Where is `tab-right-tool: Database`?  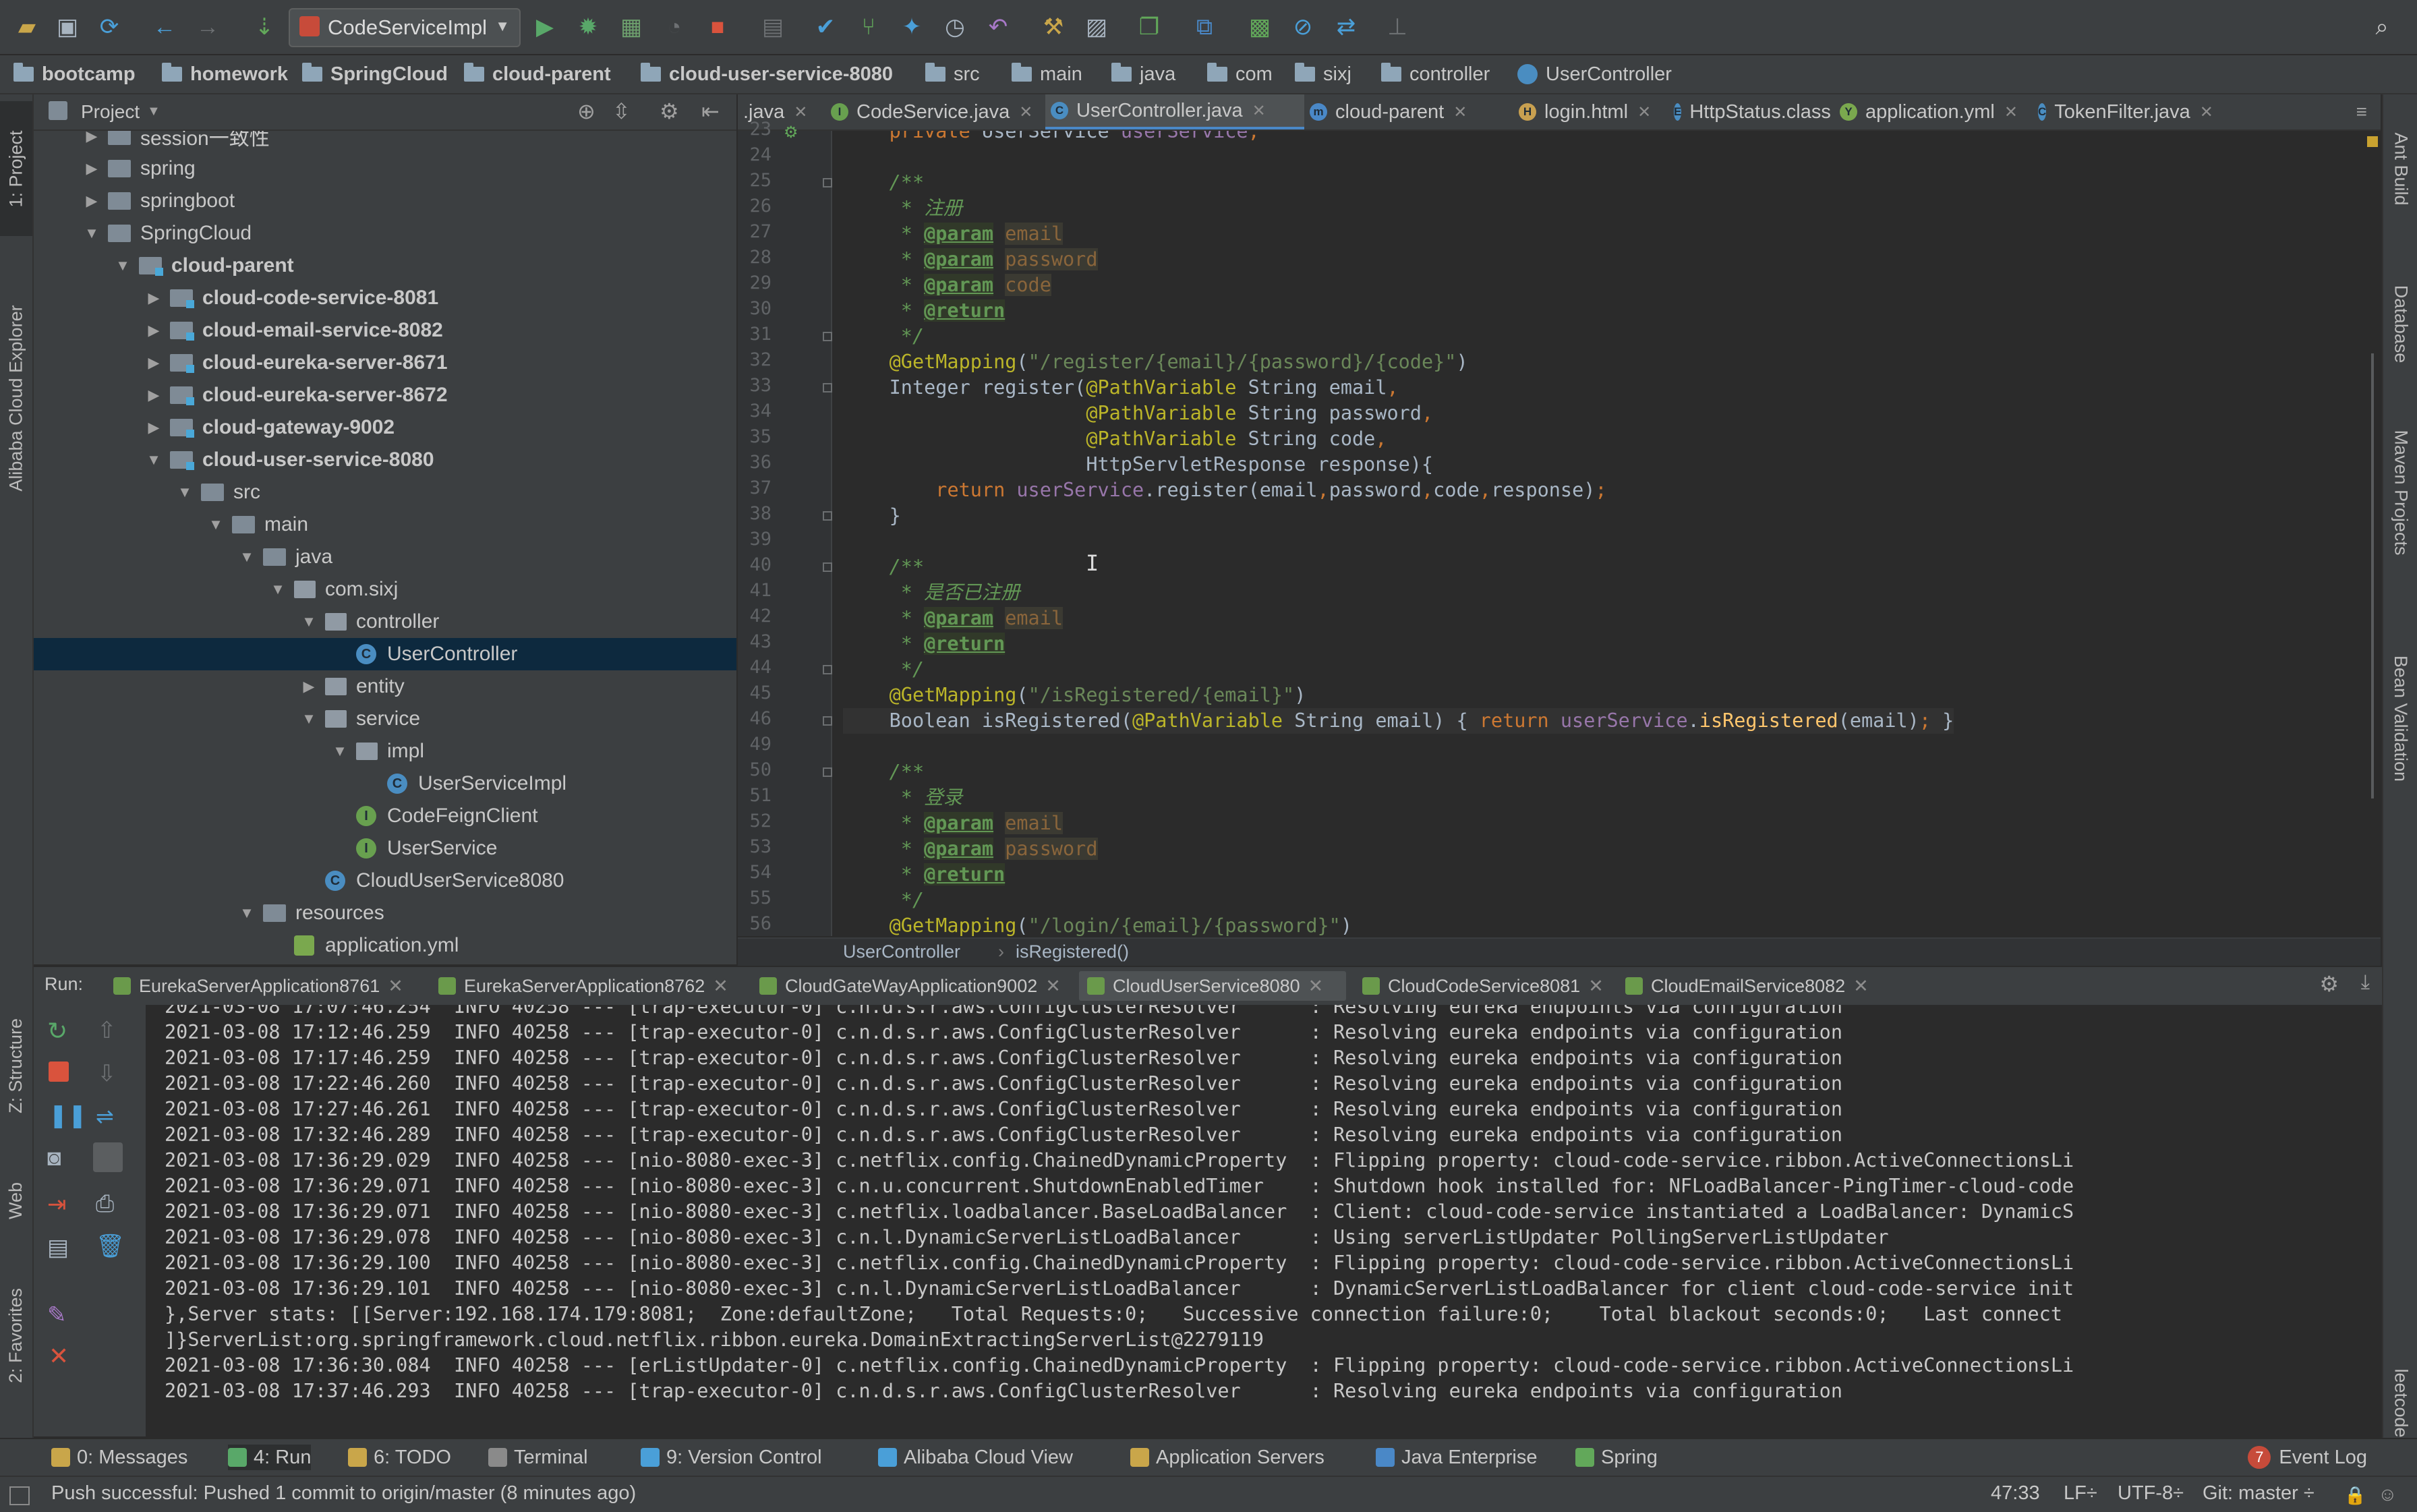
tab-right-tool: Database is located at coordinates (2400, 323).